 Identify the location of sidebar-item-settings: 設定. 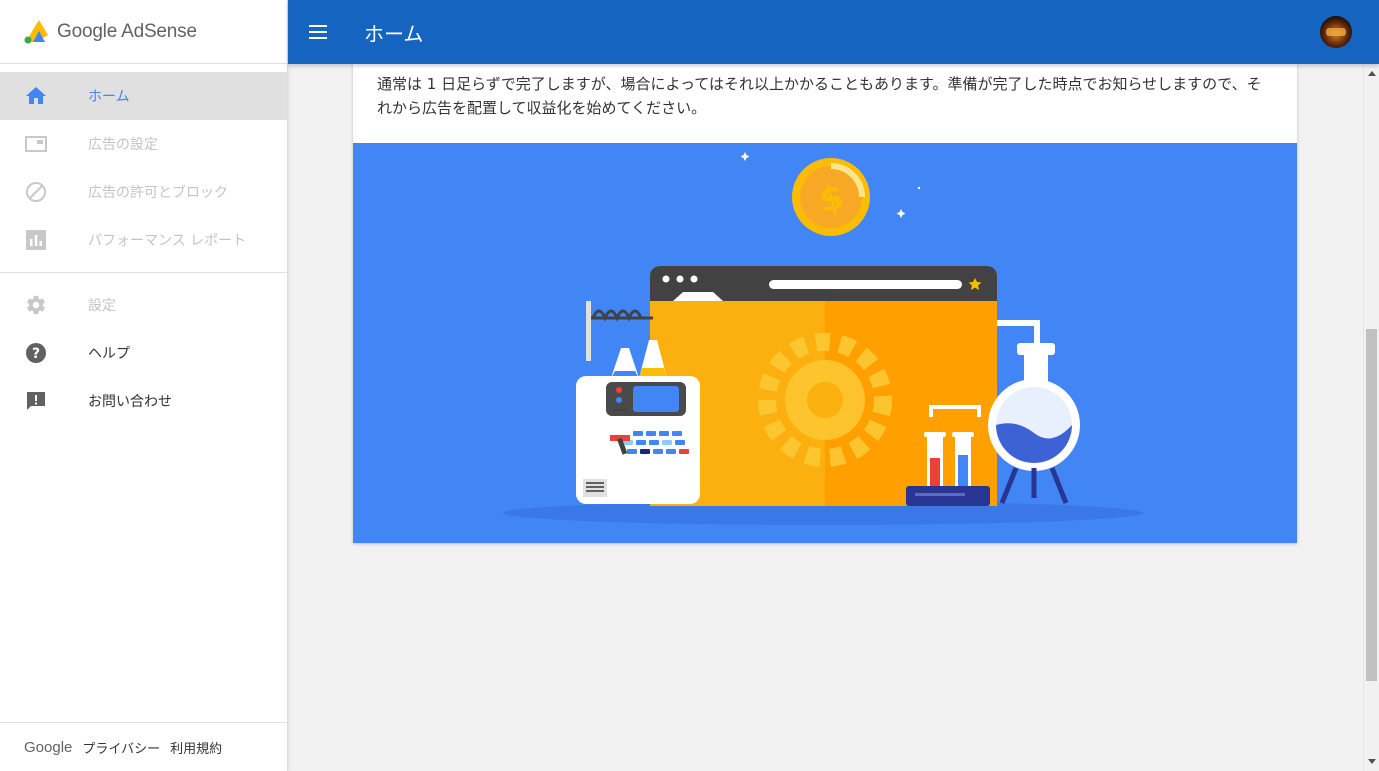
(143, 305).